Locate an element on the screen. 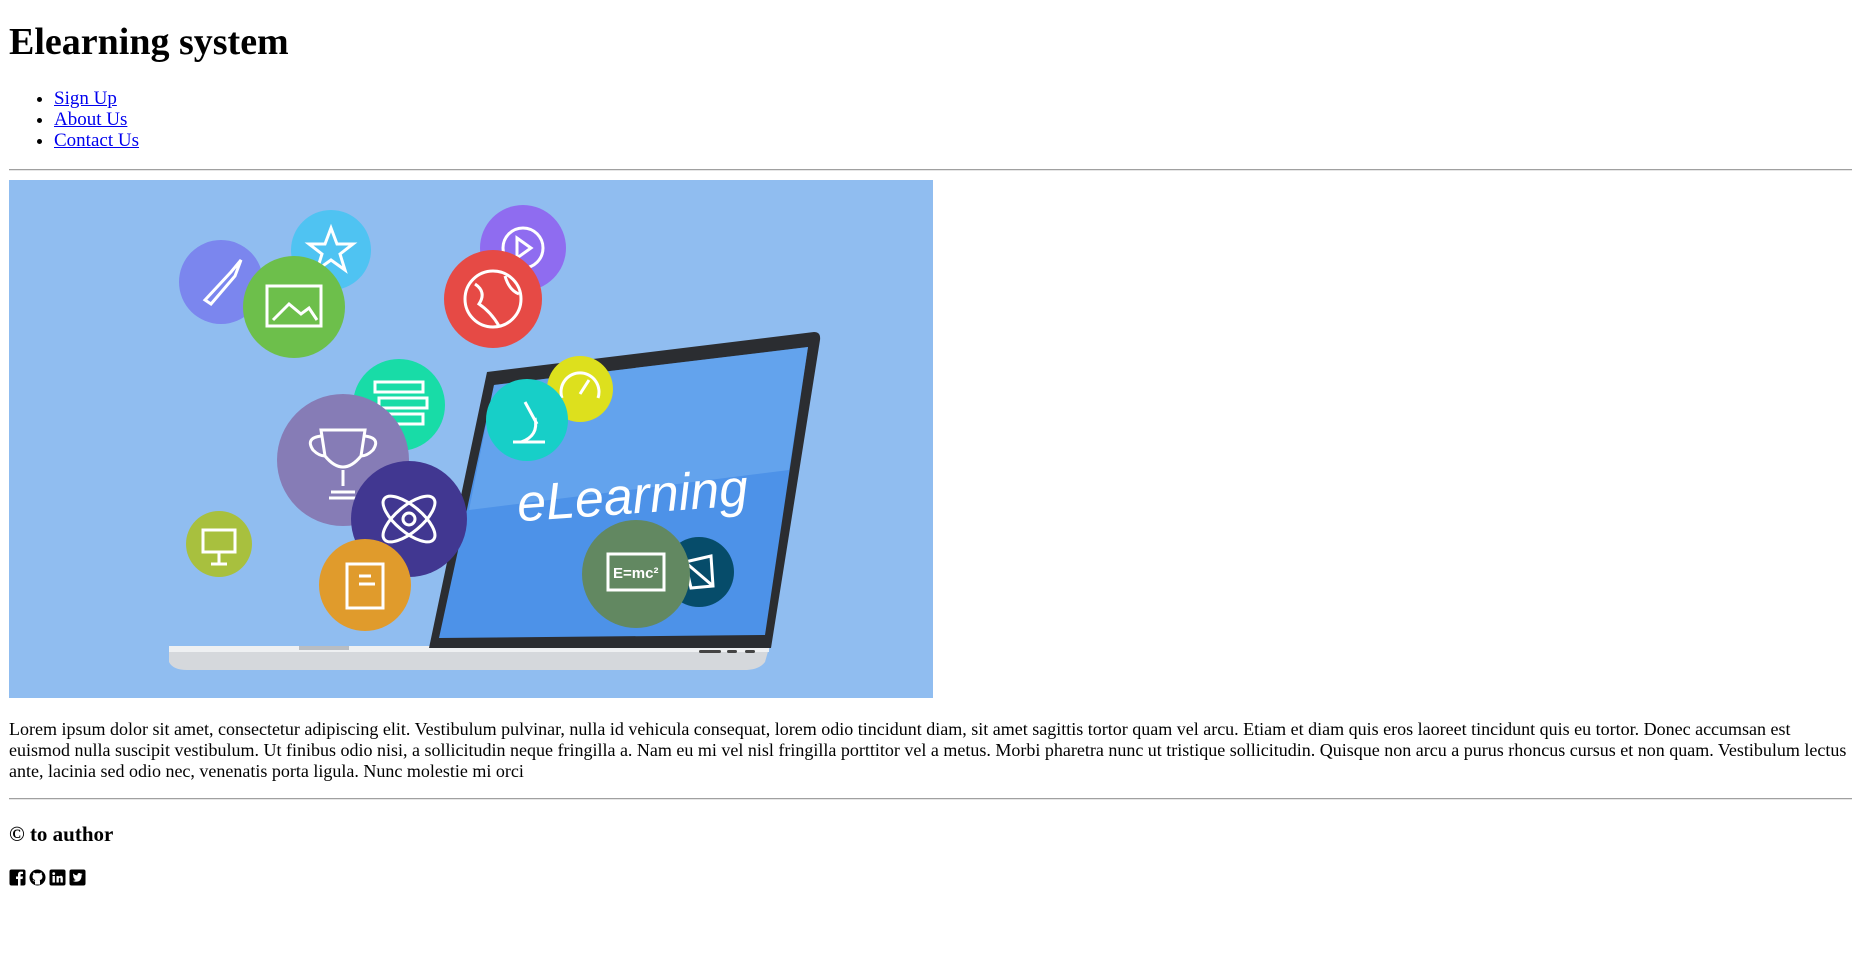 The height and width of the screenshot is (959, 1861). nav-list: Sign Up About Us Contact Us is located at coordinates (930, 119).